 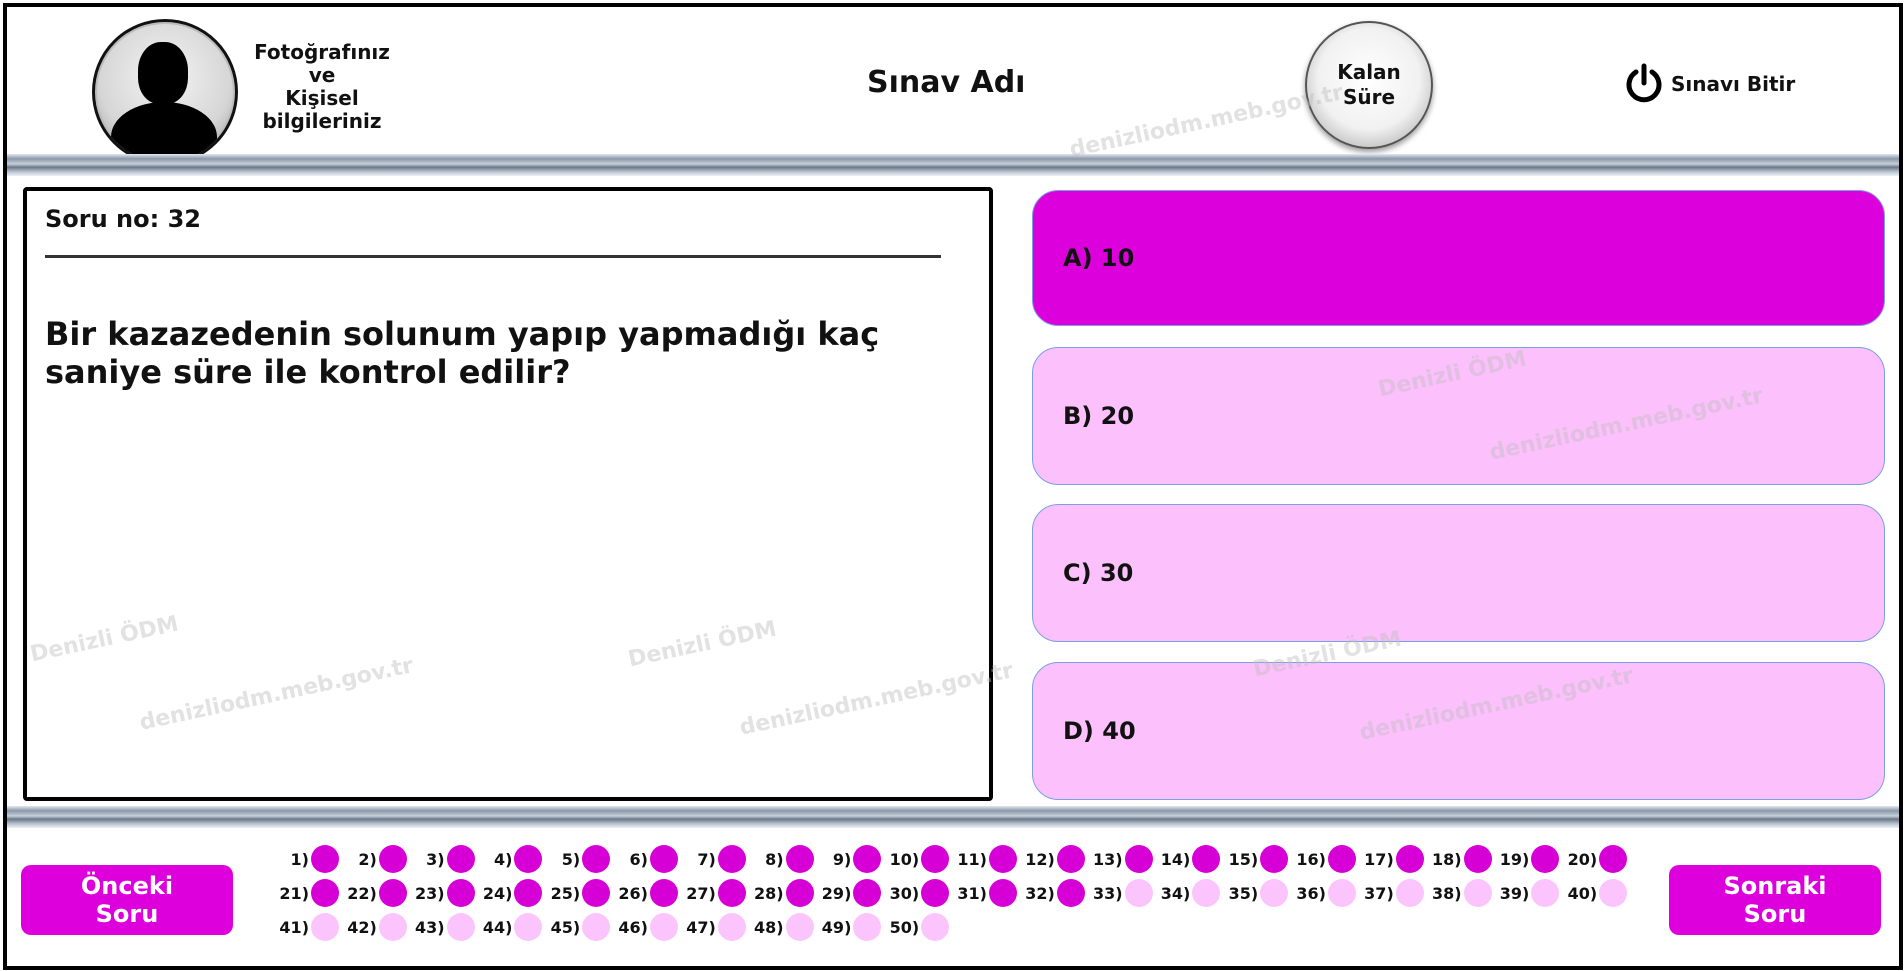 I want to click on question-link: 14), so click(x=1190, y=859).